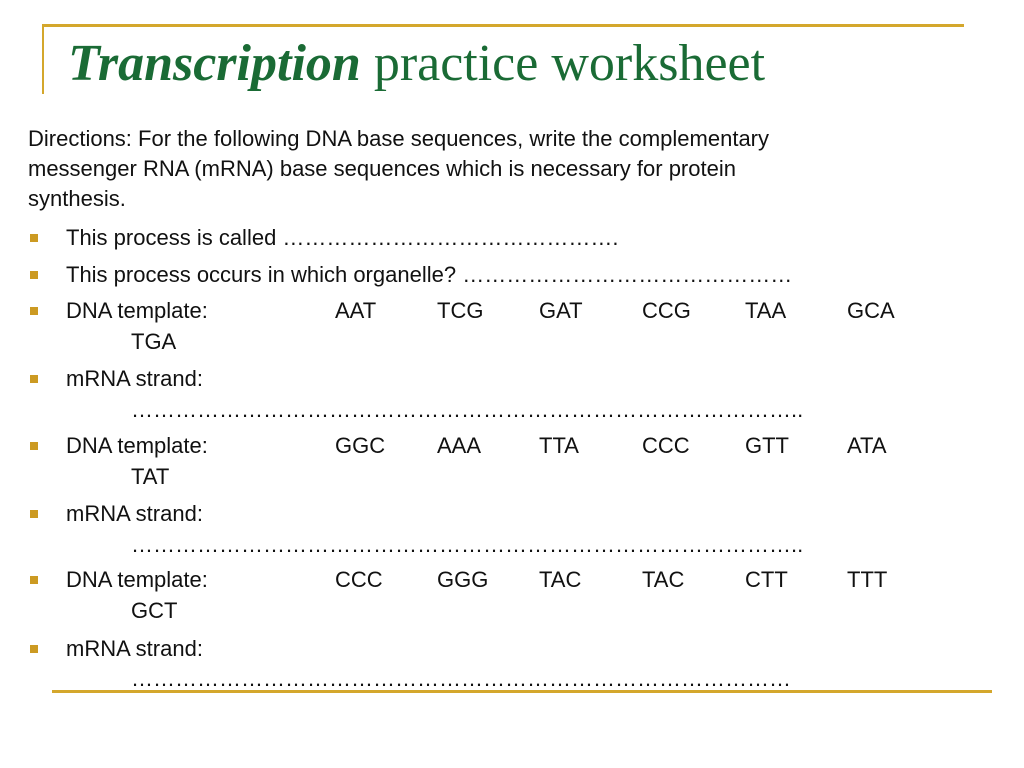 The height and width of the screenshot is (768, 1024). I want to click on dna-codon: TTA, so click(559, 445).